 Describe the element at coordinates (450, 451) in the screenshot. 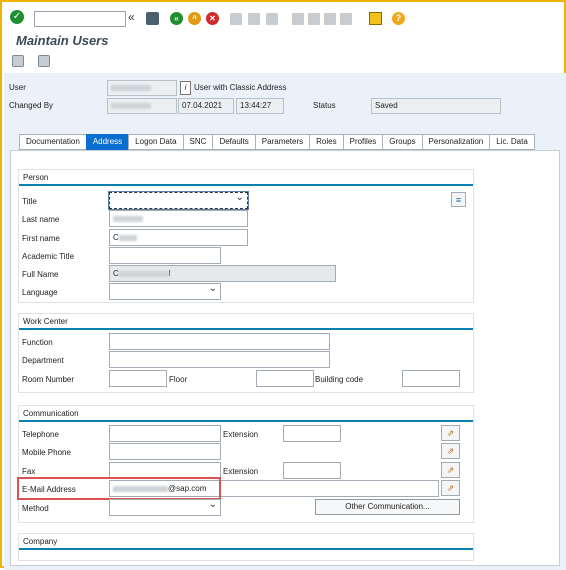

I see `mobile-more-icon: ⇗` at that location.